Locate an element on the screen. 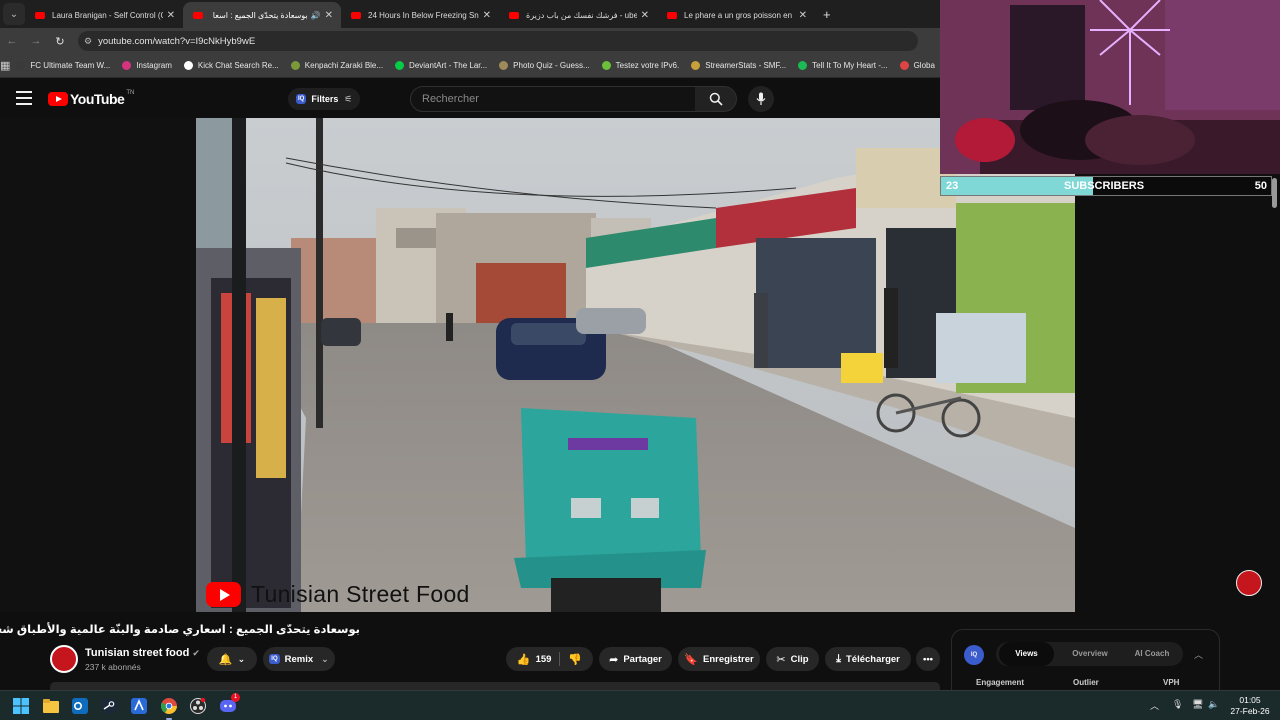 This screenshot has height=720, width=1280. browser-tab-2: بوسعادة يتحدّى الجميع : اسعا 🔊 ✕ is located at coordinates (262, 15).